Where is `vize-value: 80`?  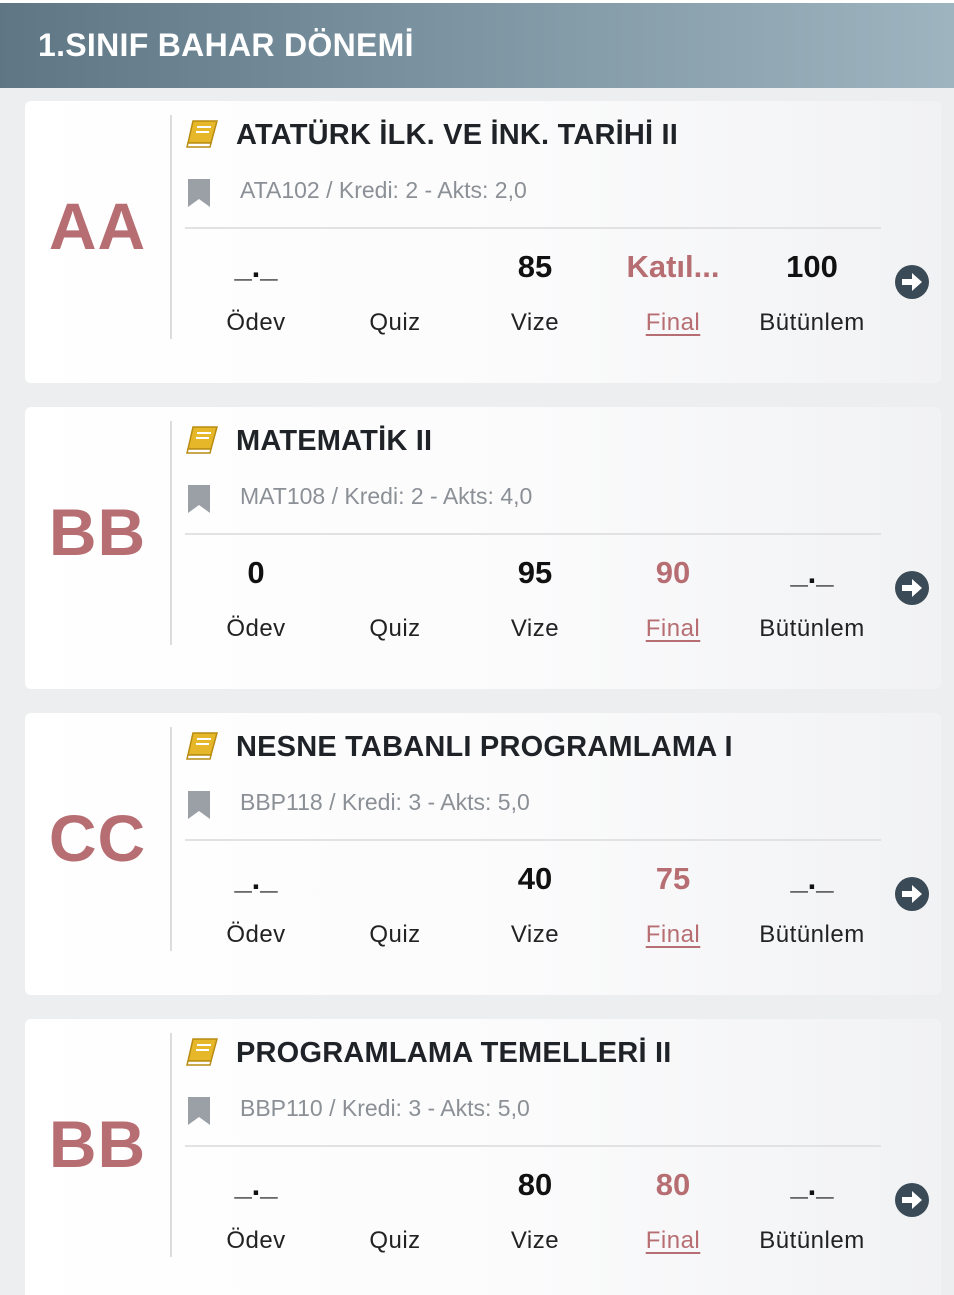 vize-value: 80 is located at coordinates (535, 1184).